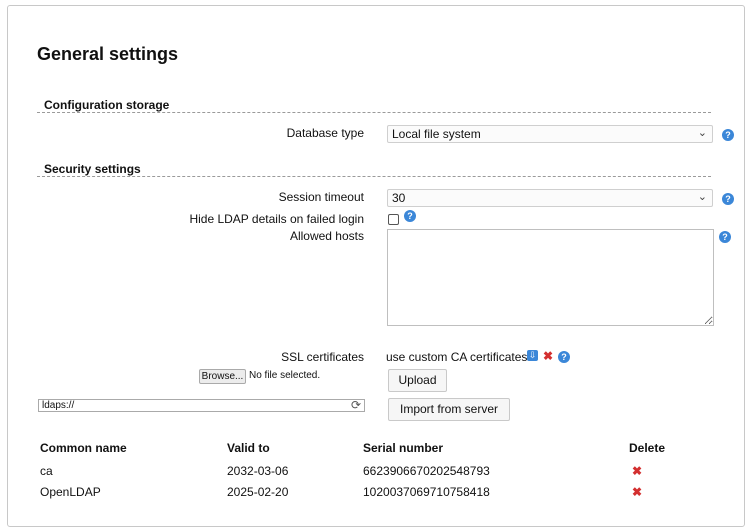 The image size is (749, 527). Describe the element at coordinates (426, 471) in the screenshot. I see `cert-serial: 6623906670202548793` at that location.